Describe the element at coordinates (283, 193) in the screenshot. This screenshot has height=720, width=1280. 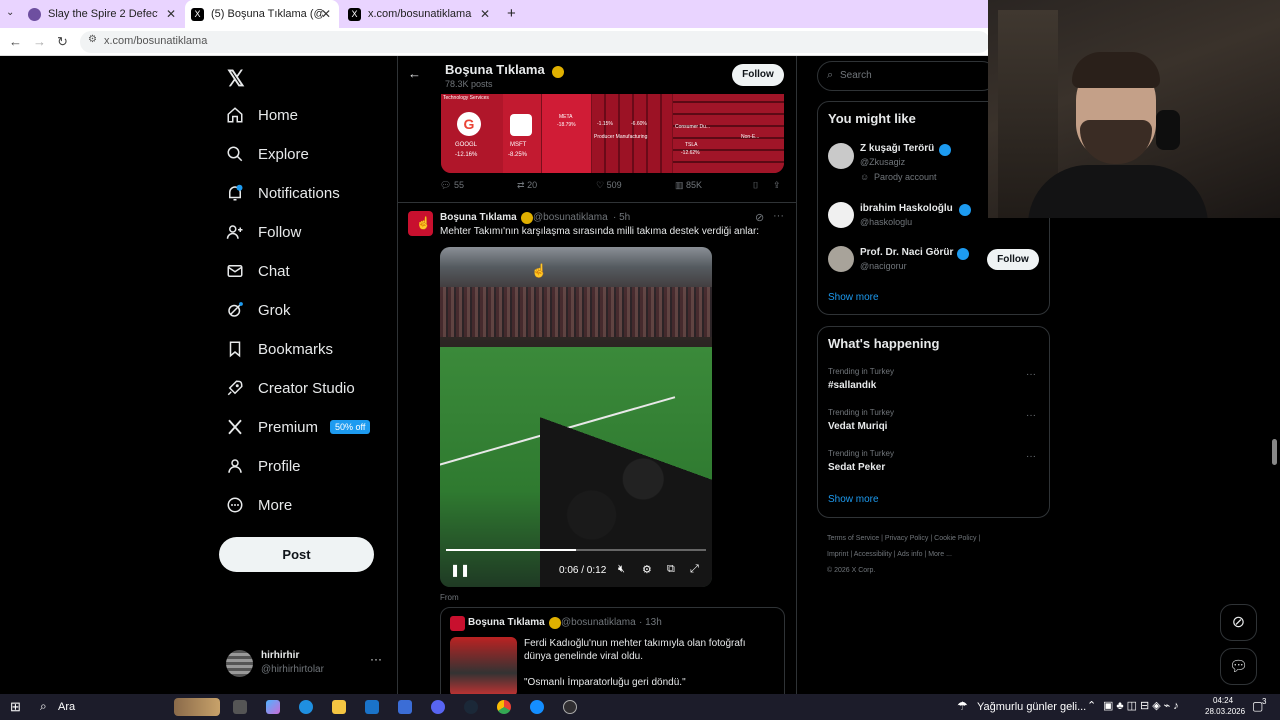
I see `sidebar-item-notifications: Notifications` at that location.